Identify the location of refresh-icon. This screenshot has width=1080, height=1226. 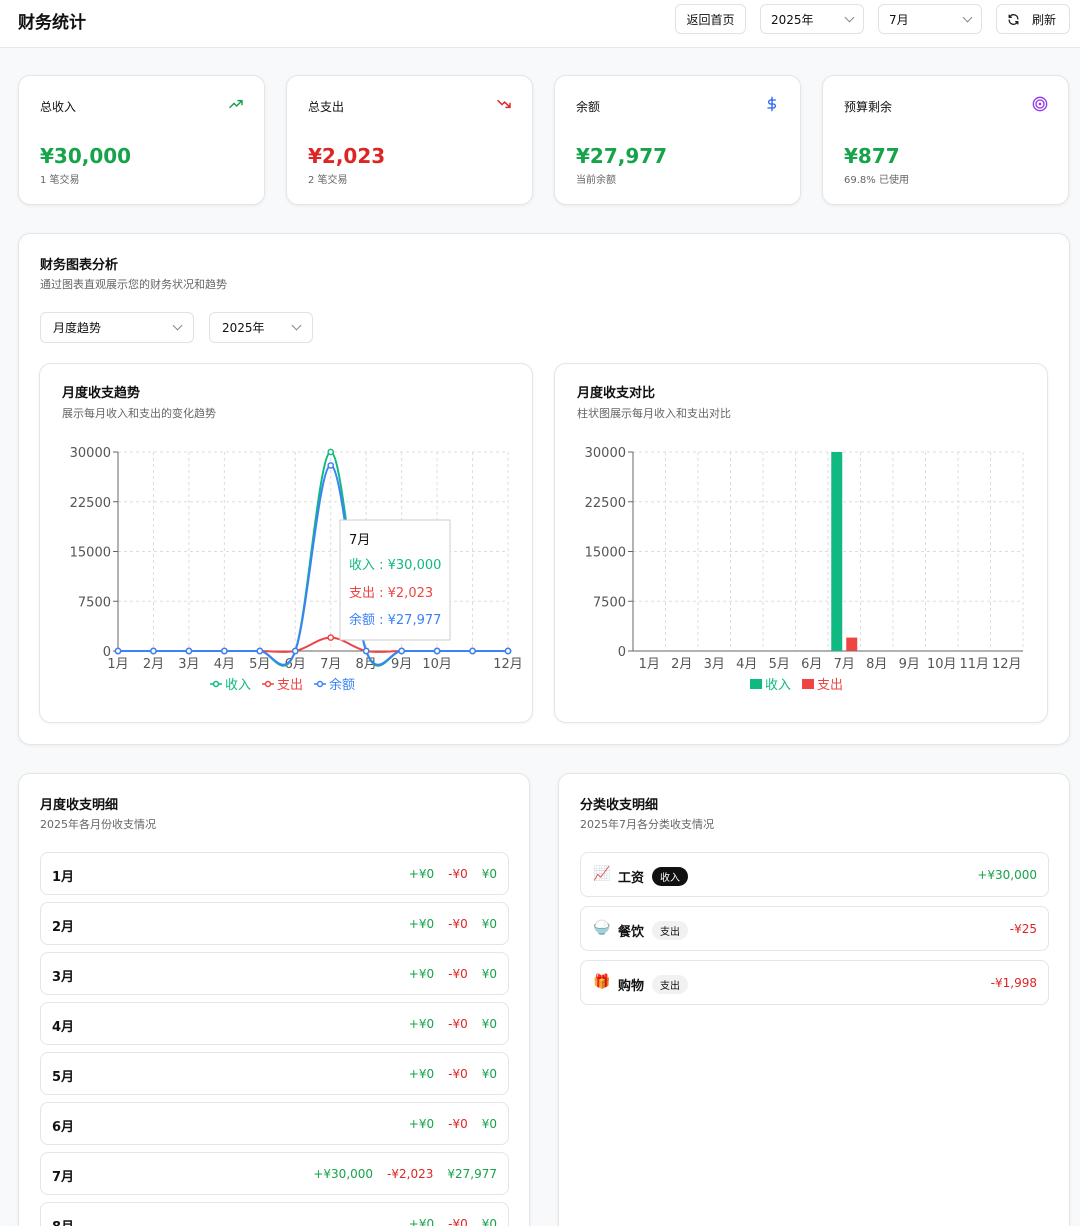
(1013, 19).